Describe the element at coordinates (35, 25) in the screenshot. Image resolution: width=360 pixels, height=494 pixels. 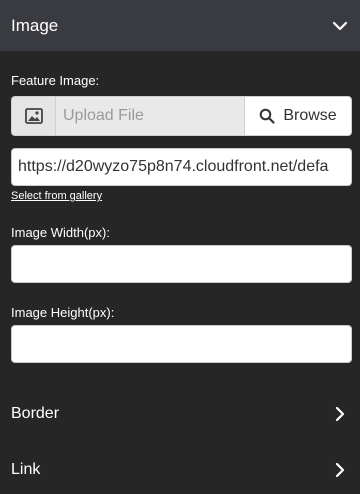
I see `section-title: Image` at that location.